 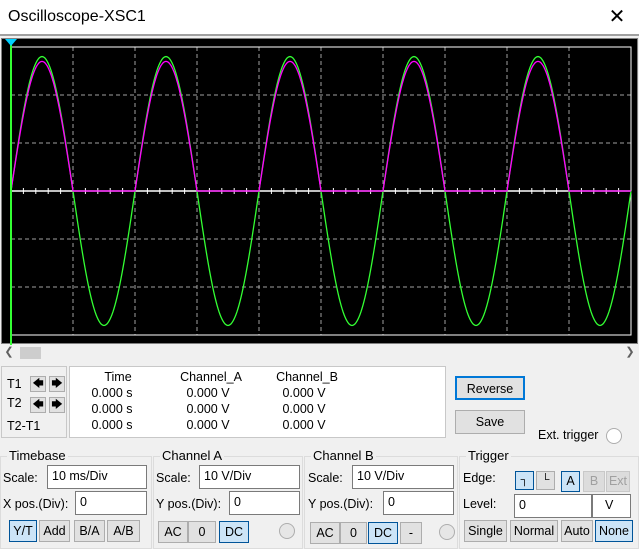 What do you see at coordinates (112, 393) in the screenshot?
I see `t1-time: 0.000 s` at bounding box center [112, 393].